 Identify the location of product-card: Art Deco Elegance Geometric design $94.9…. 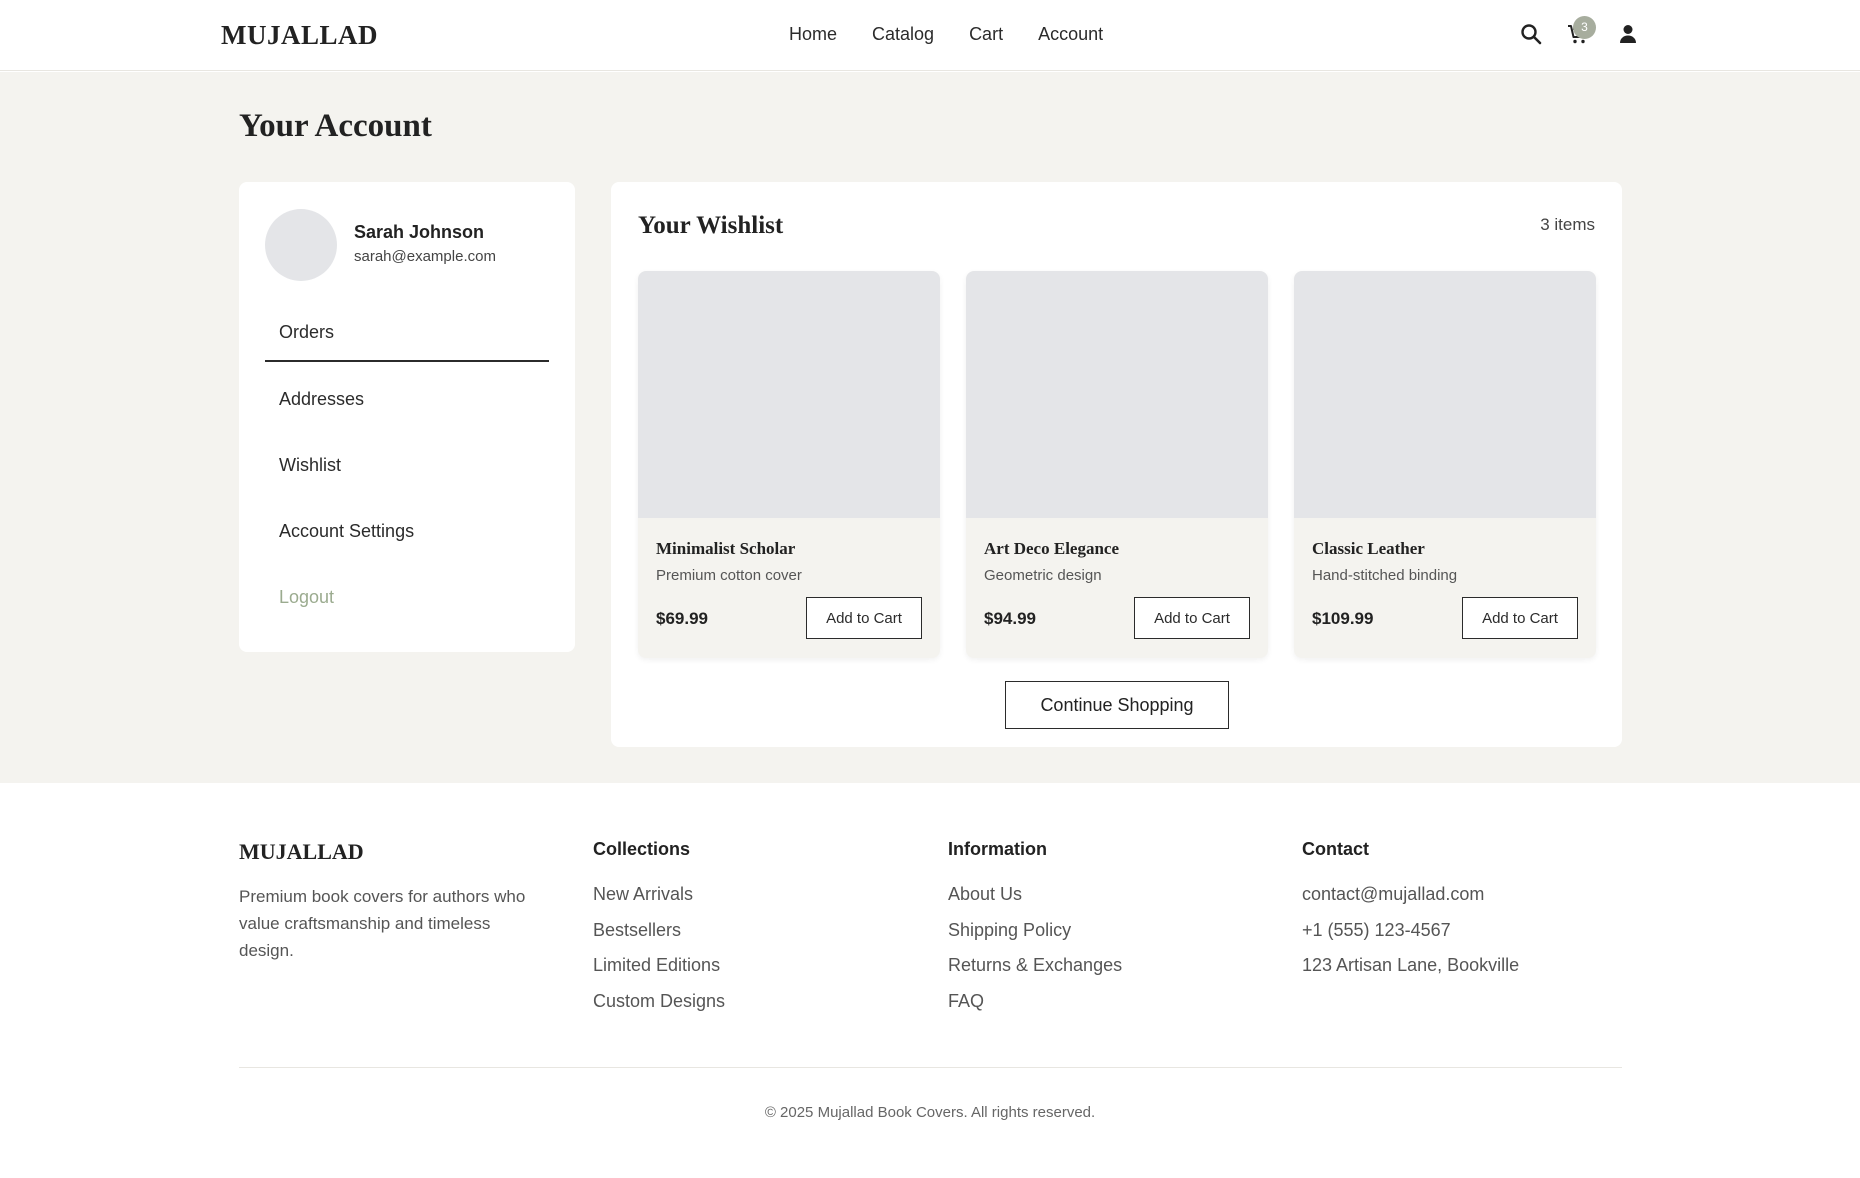
(1117, 464).